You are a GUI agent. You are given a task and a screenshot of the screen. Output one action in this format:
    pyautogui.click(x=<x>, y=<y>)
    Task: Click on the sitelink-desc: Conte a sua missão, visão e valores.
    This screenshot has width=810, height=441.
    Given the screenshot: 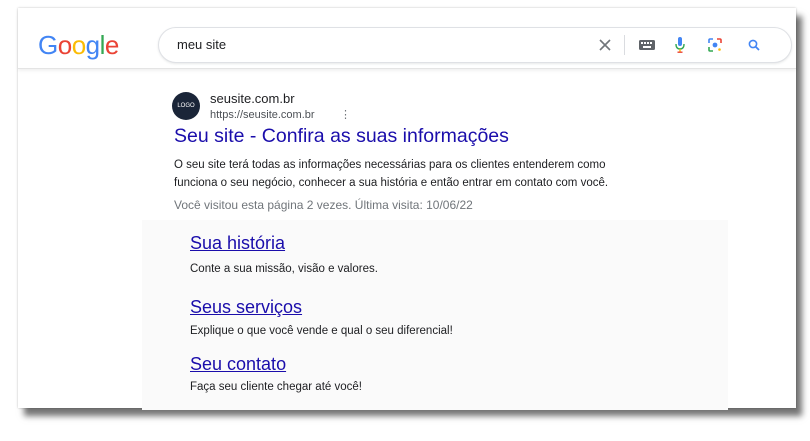 What is the action you would take?
    pyautogui.click(x=284, y=269)
    